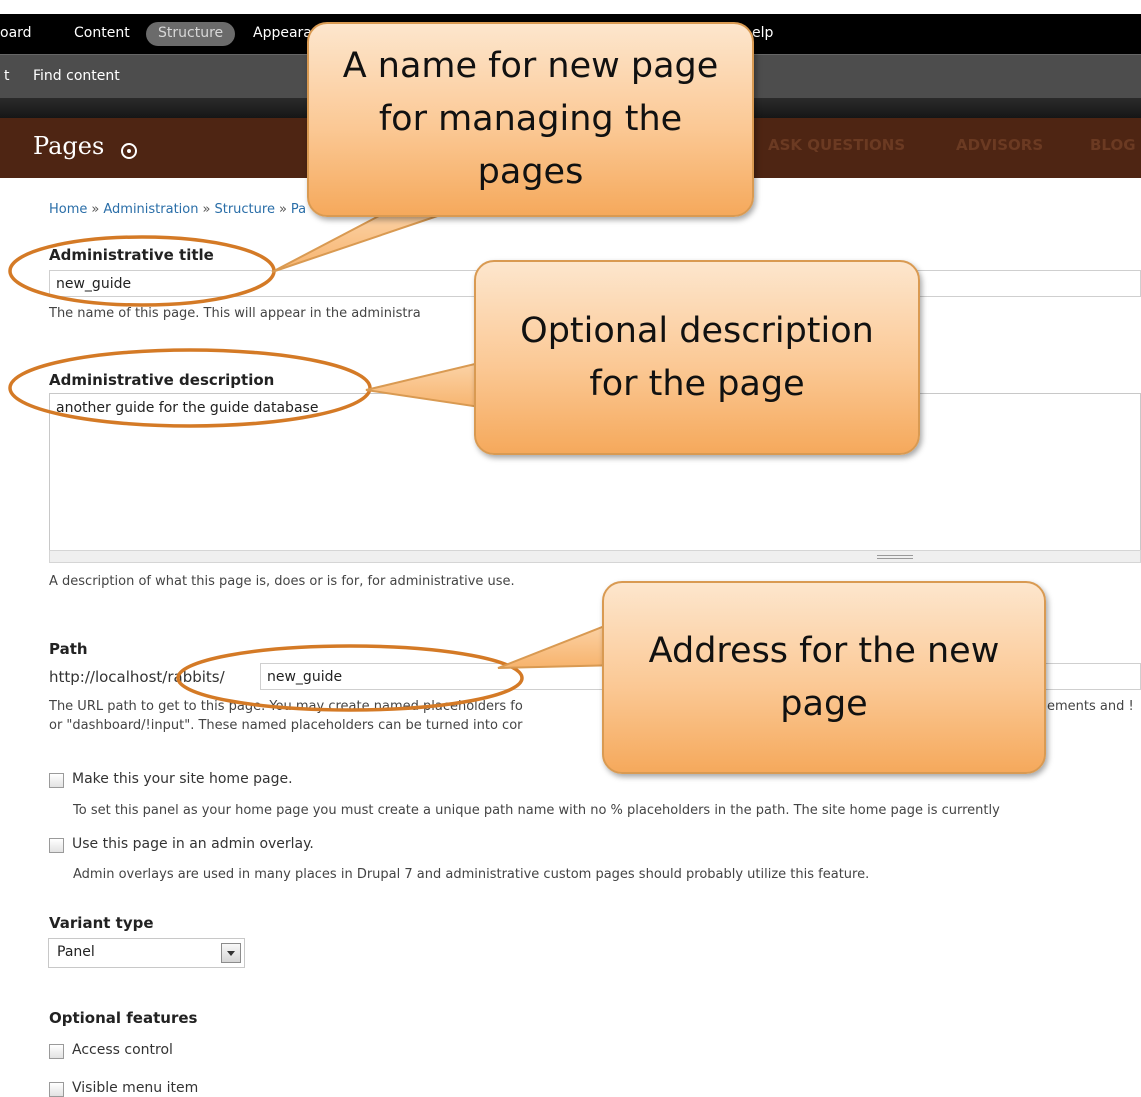 This screenshot has width=1141, height=1097. Describe the element at coordinates (762, 33) in the screenshot. I see `toolbar-item-help: elp` at that location.